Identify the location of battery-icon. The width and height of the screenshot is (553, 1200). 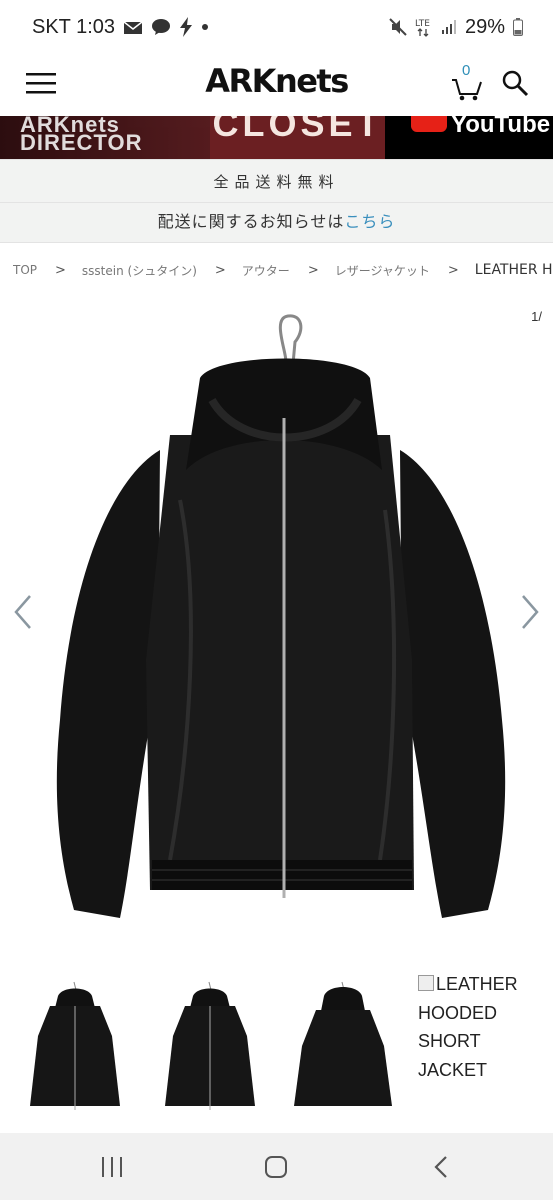
(518, 27).